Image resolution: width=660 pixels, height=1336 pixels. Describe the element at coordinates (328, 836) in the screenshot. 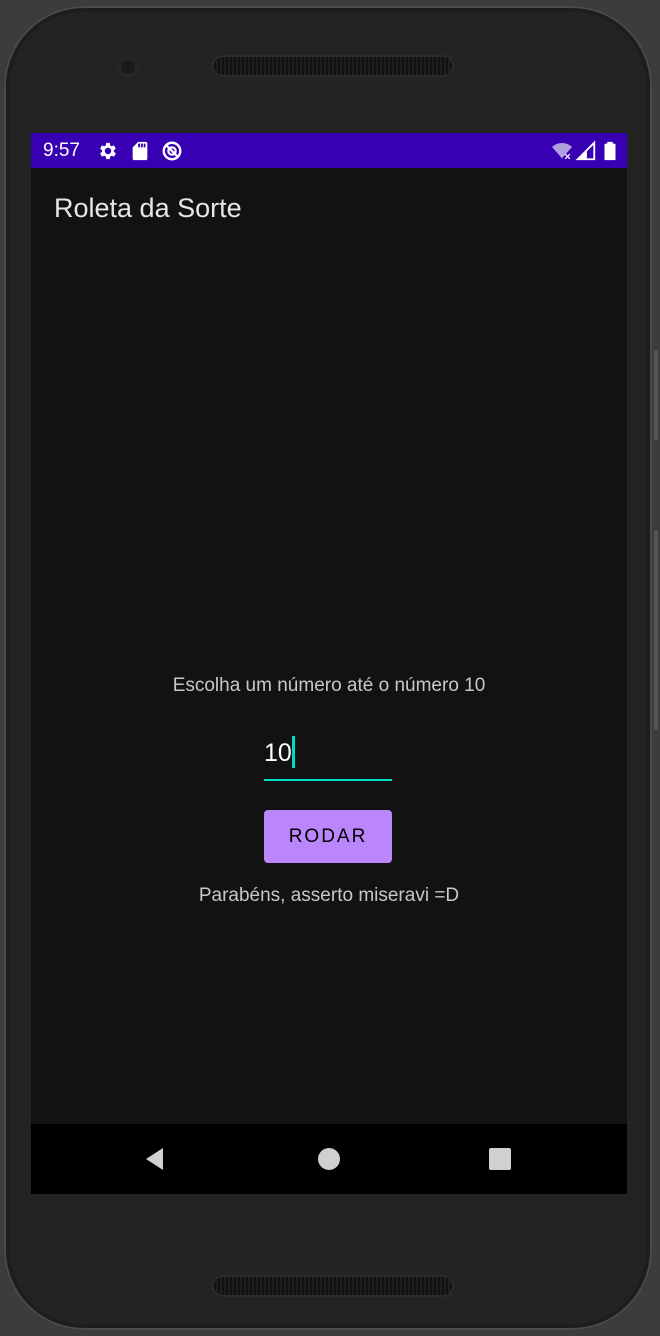

I see `spin-button: RODAR` at that location.